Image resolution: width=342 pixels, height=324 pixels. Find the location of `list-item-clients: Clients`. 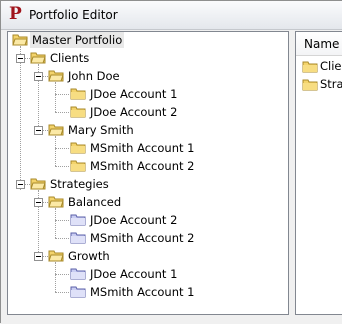

list-item-clients: Clients is located at coordinates (319, 66).